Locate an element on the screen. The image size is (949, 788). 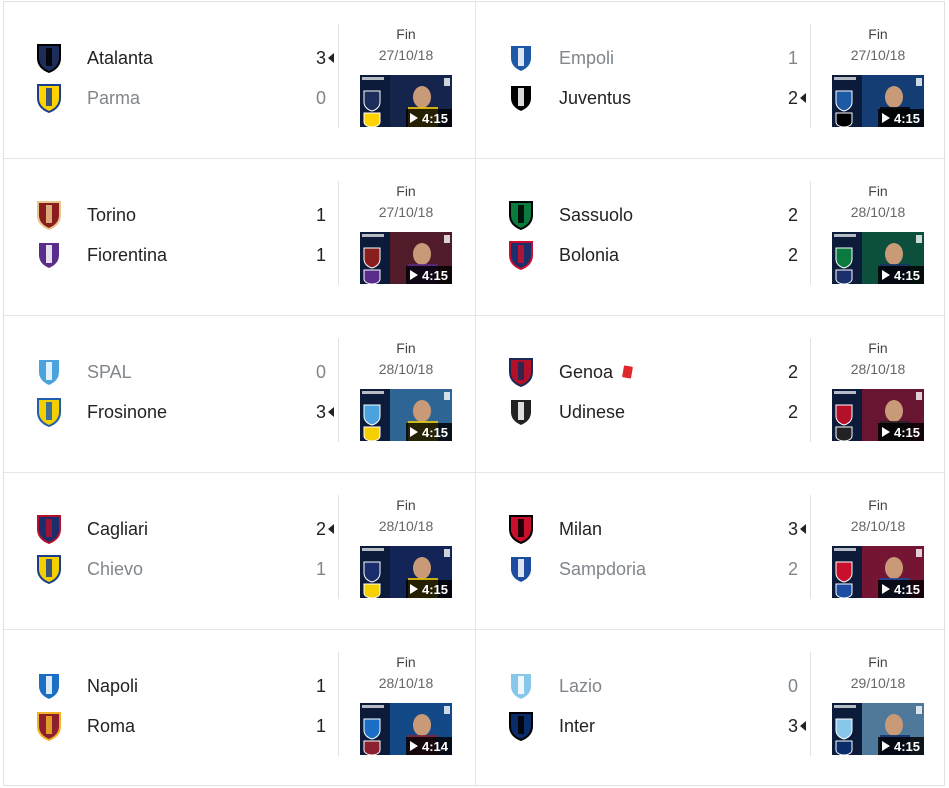
match-card: Atalanta 3 Parma 0 Fin 27/10/18 4:15 is located at coordinates (239, 80).